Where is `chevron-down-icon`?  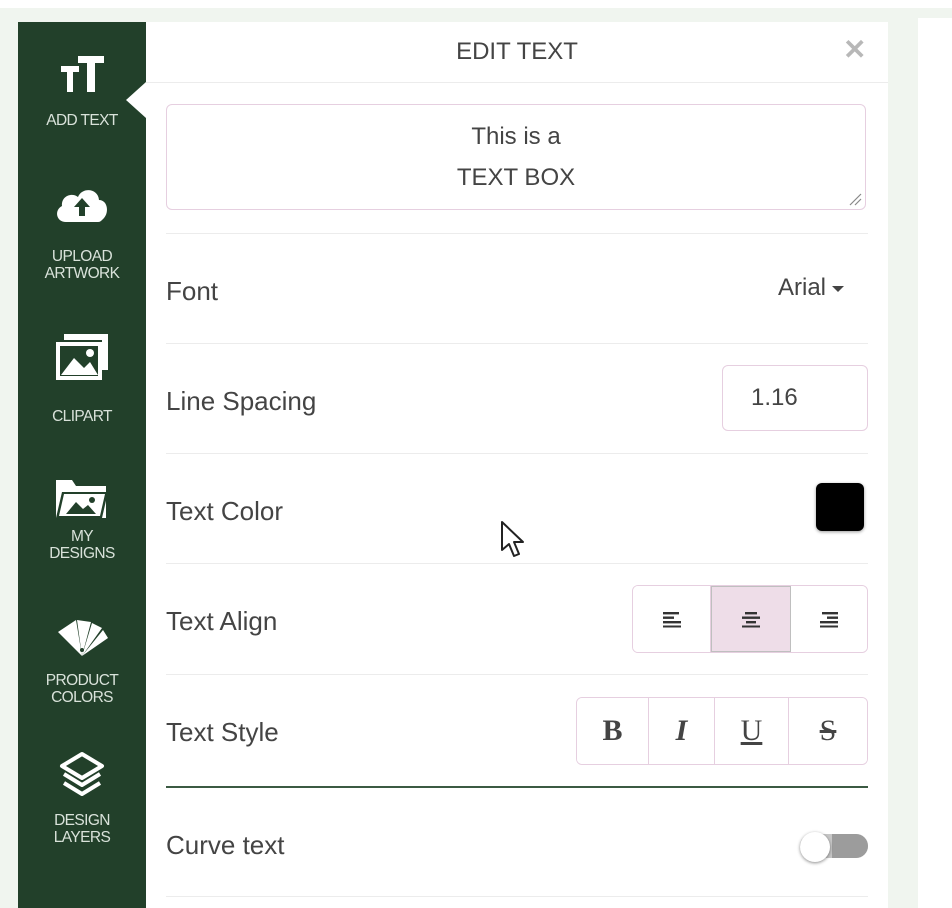 chevron-down-icon is located at coordinates (838, 288).